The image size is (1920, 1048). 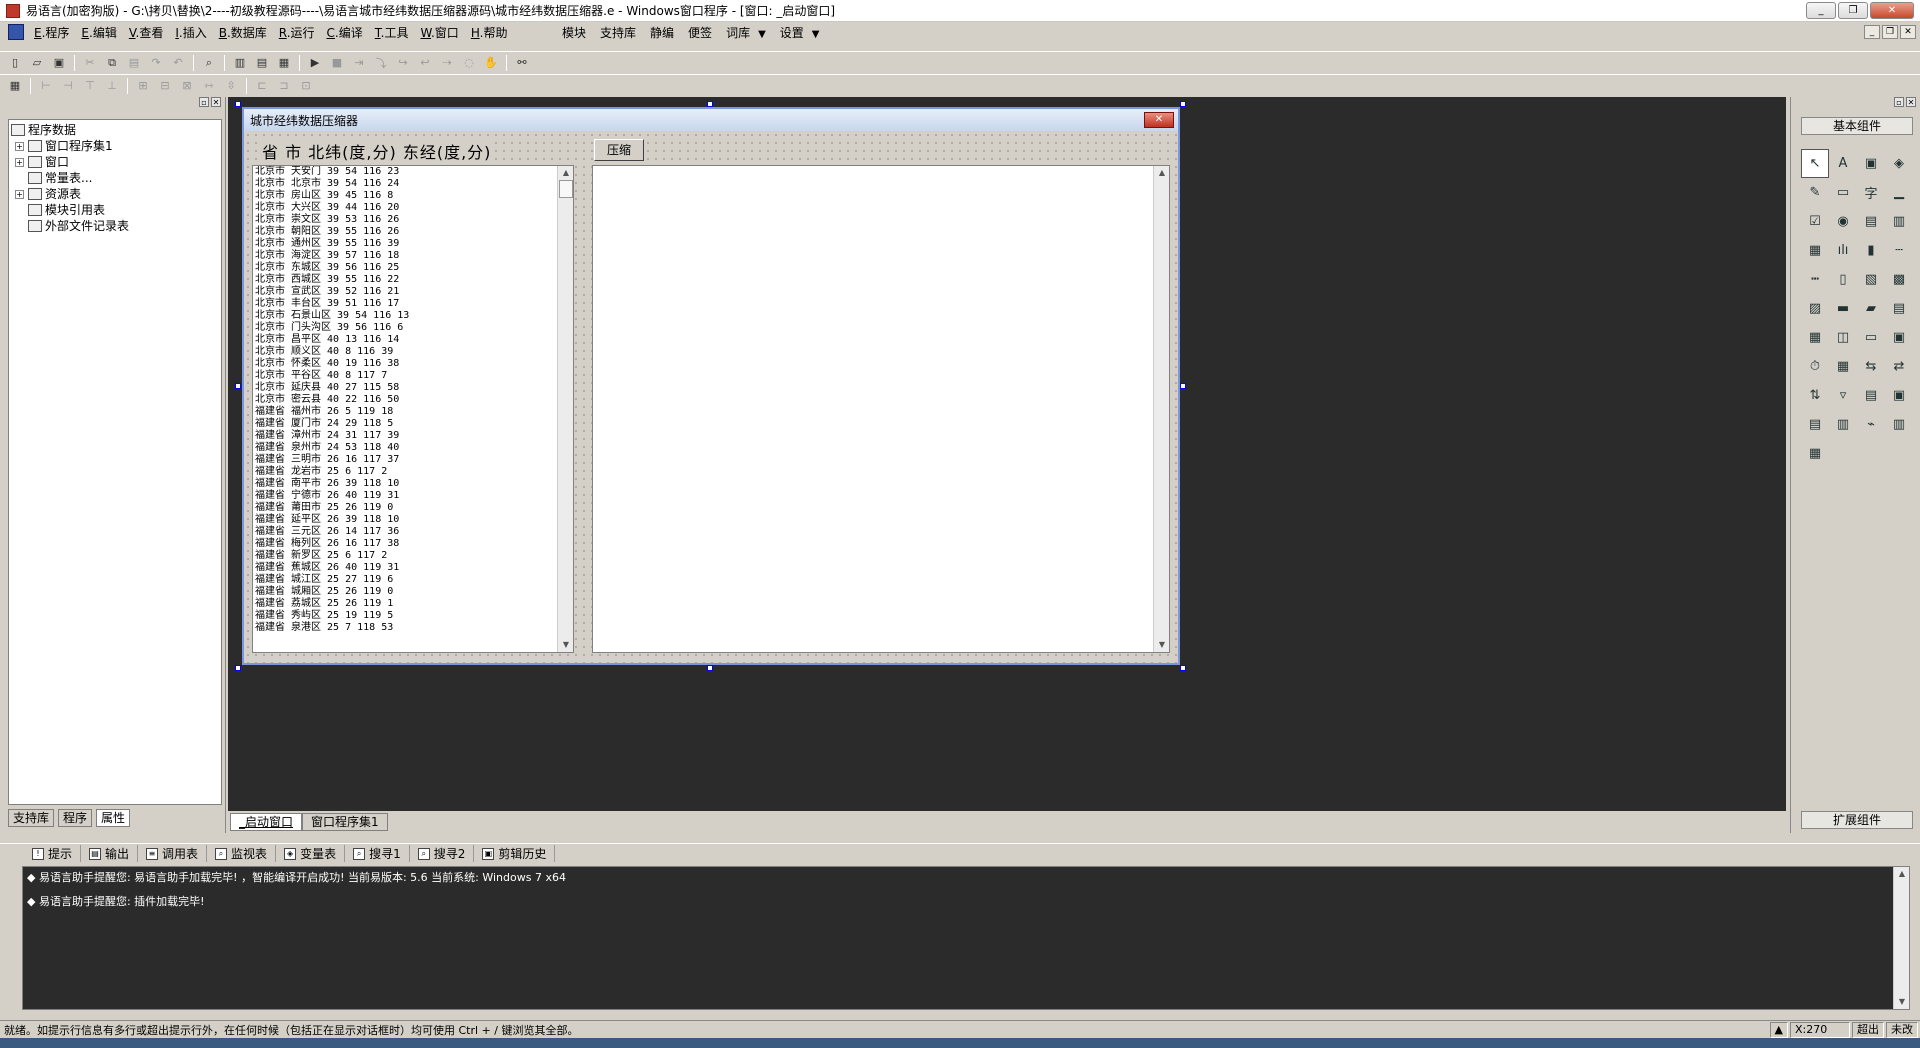 What do you see at coordinates (115, 162) in the screenshot?
I see `tree-item-window: + 窗口` at bounding box center [115, 162].